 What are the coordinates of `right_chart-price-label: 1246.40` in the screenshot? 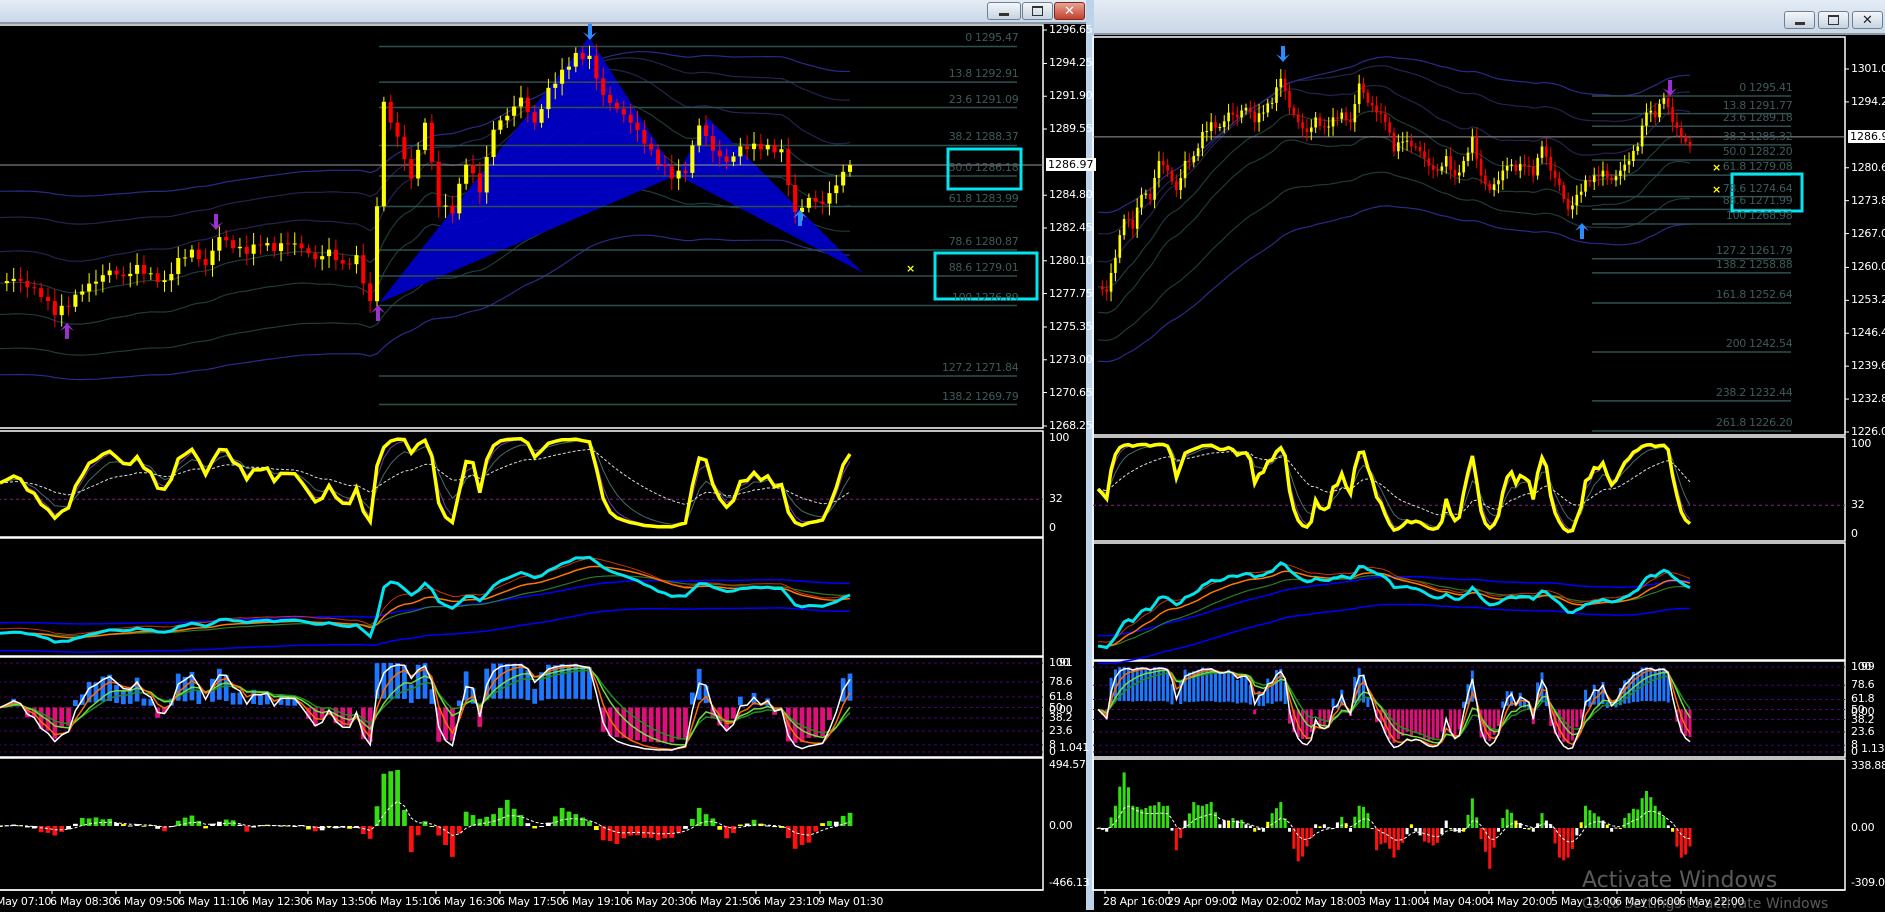 It's located at (1868, 333).